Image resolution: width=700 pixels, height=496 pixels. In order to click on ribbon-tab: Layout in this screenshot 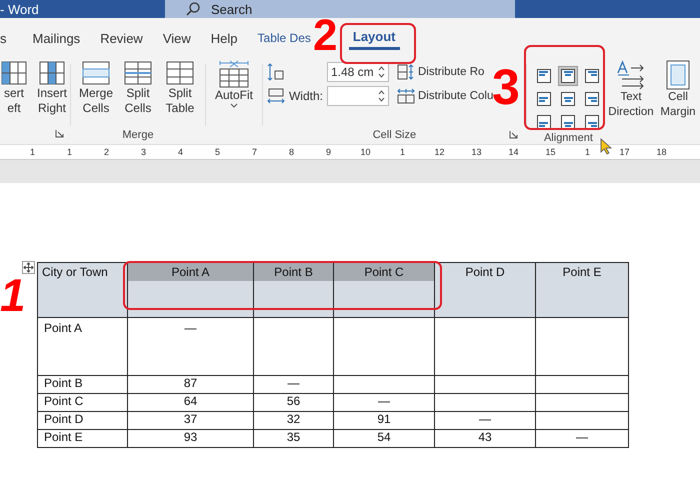, I will do `click(374, 38)`.